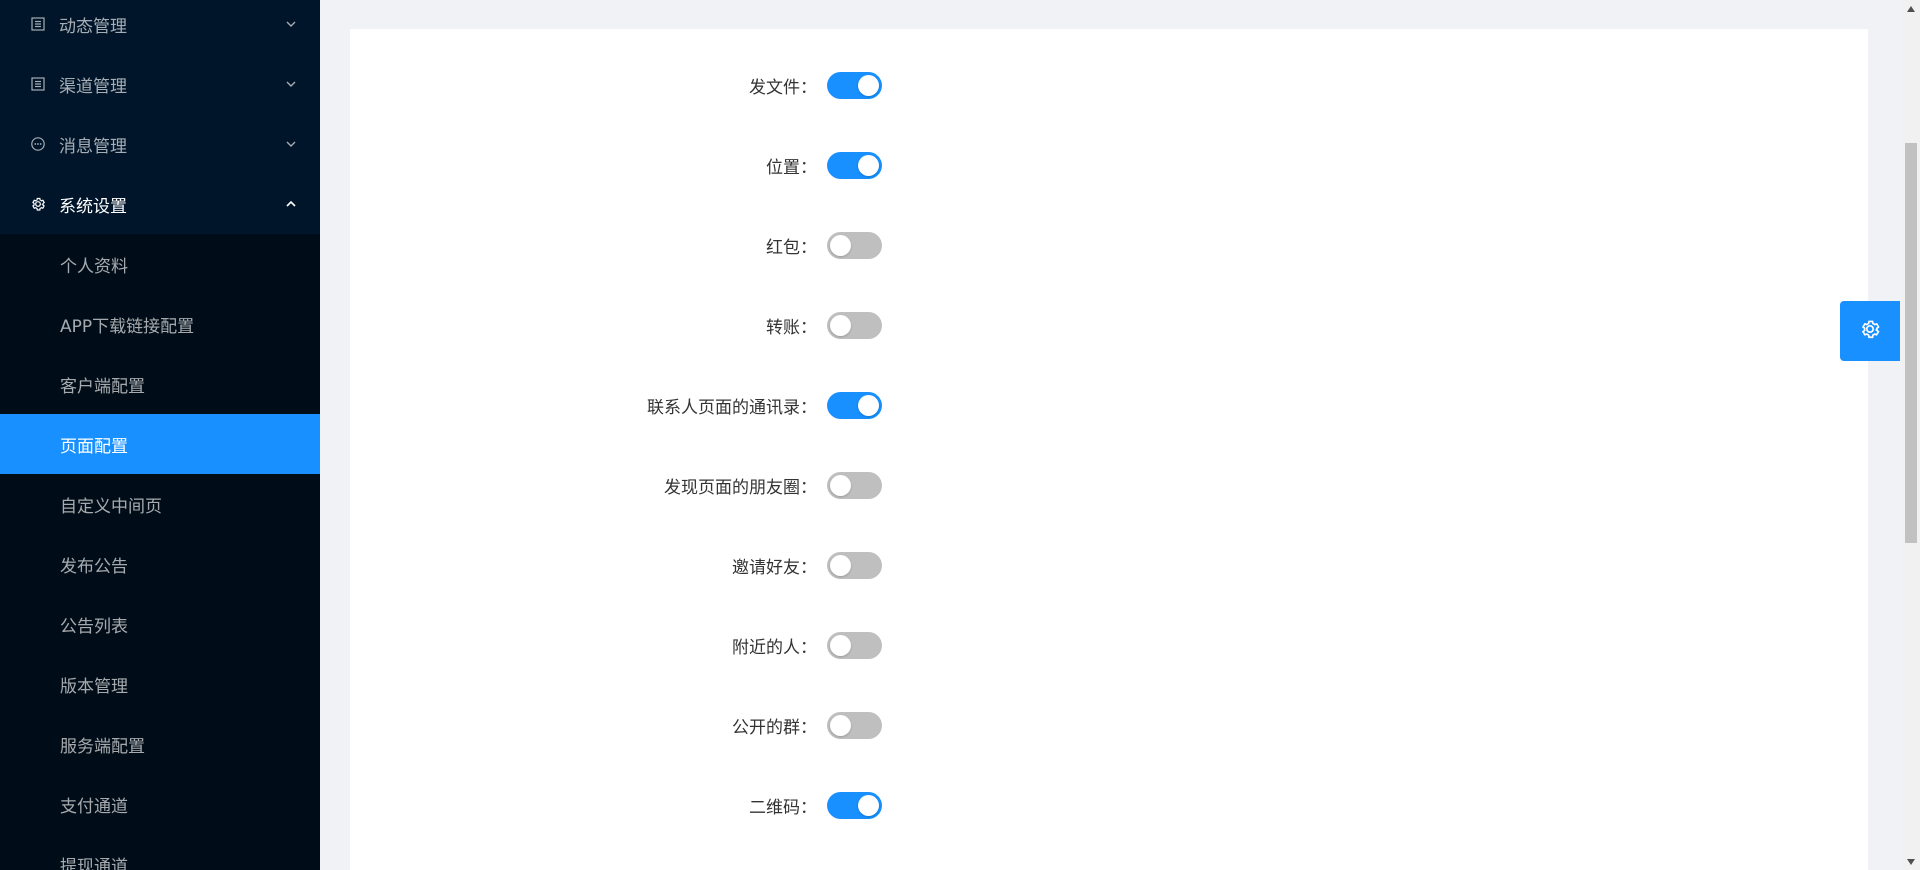  What do you see at coordinates (854, 165) in the screenshot?
I see `switch-location` at bounding box center [854, 165].